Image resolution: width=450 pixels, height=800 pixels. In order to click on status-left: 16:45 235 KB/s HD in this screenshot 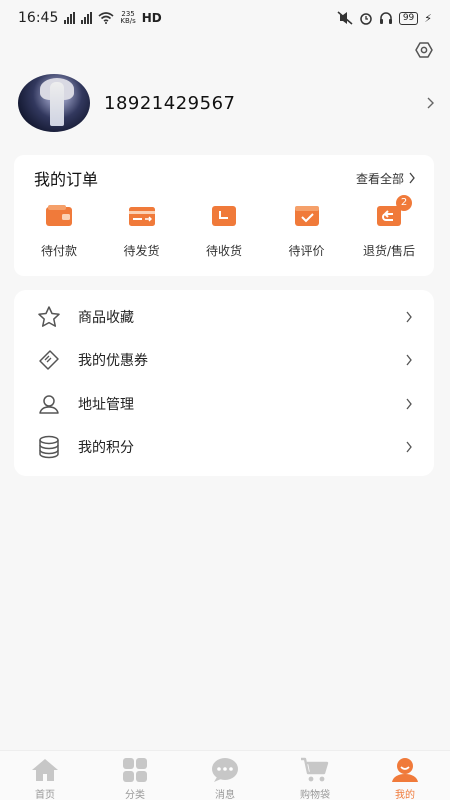, I will do `click(90, 18)`.